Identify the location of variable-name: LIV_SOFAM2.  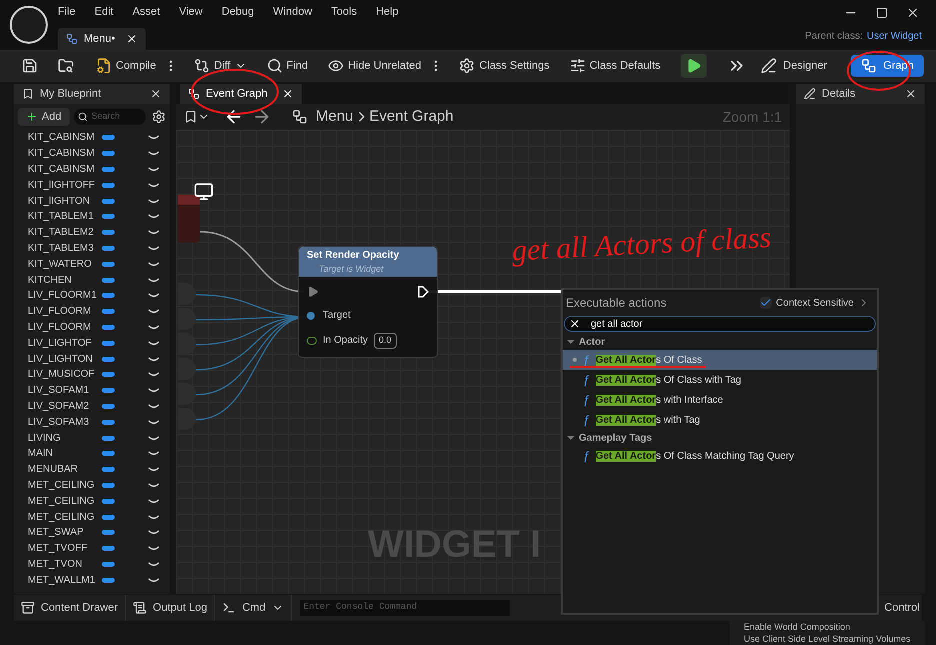
(65, 406).